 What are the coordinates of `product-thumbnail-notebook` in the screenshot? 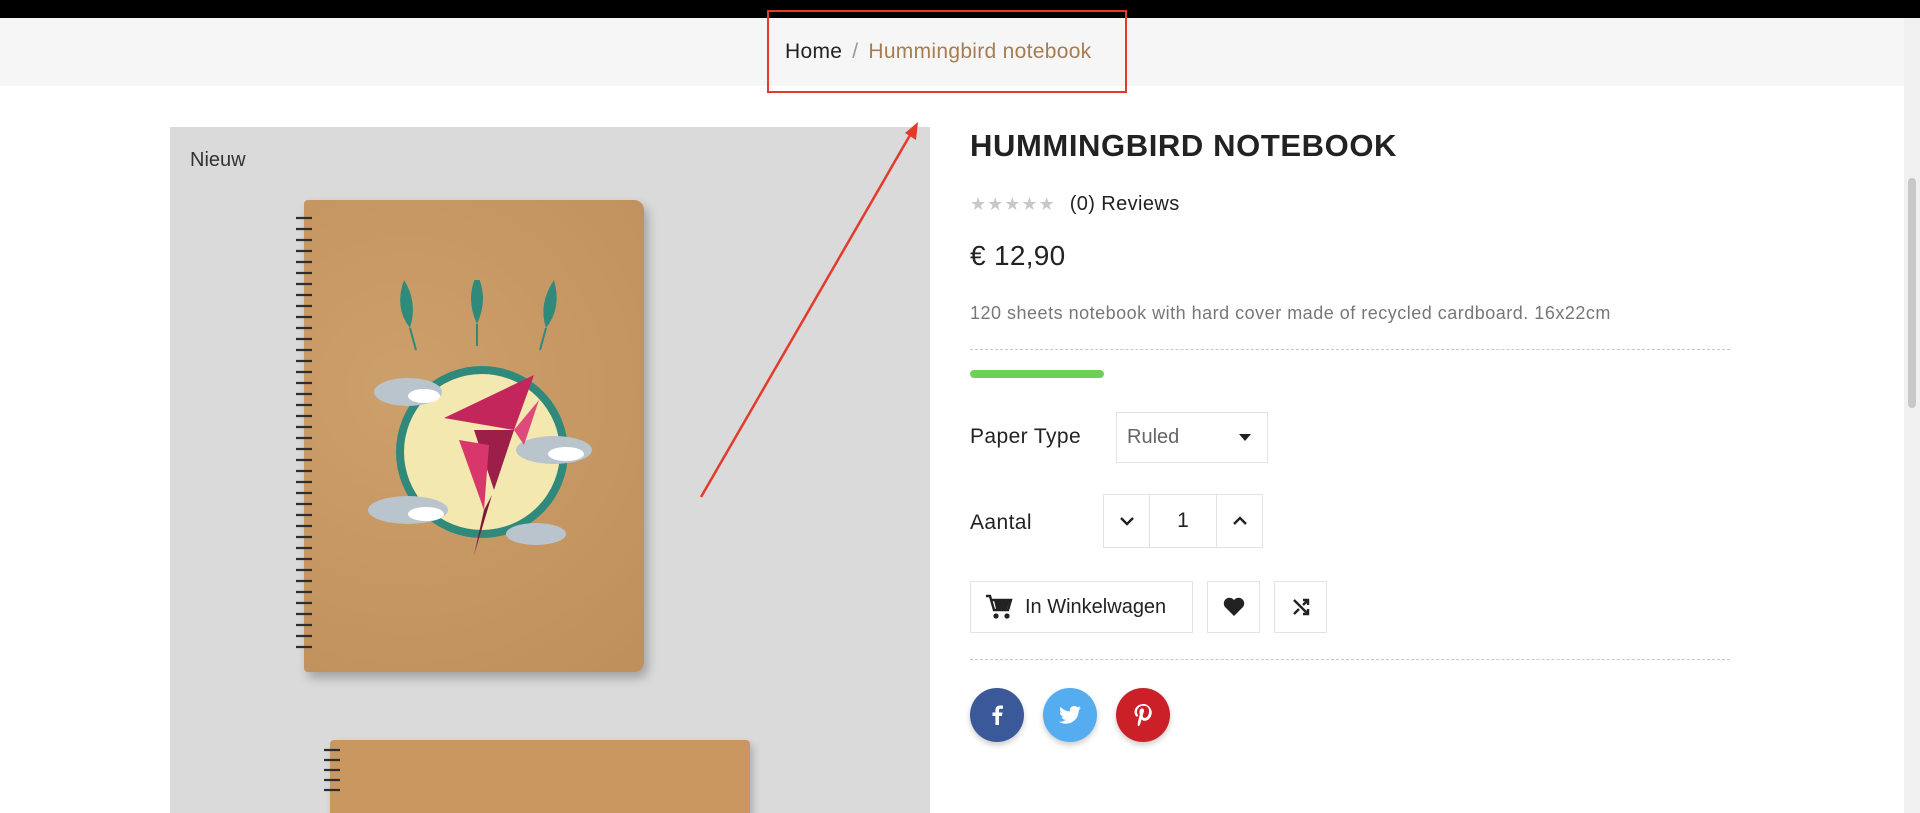 It's located at (537, 776).